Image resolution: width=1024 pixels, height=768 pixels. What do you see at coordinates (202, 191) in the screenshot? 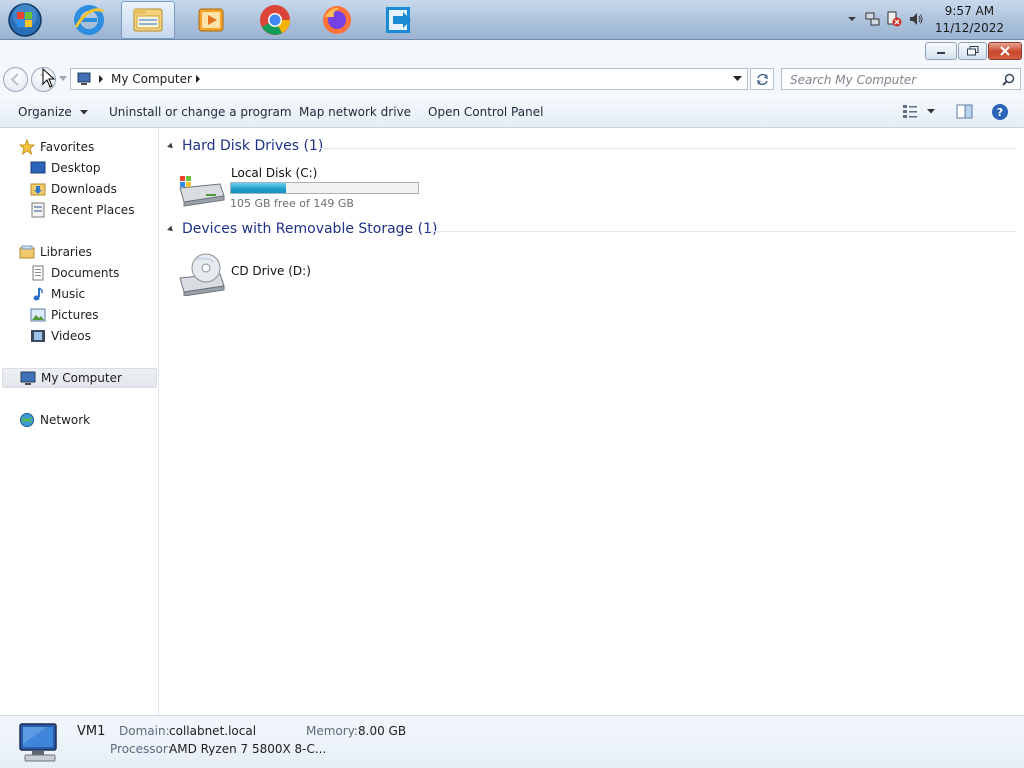
I see `hard-drive-icon` at bounding box center [202, 191].